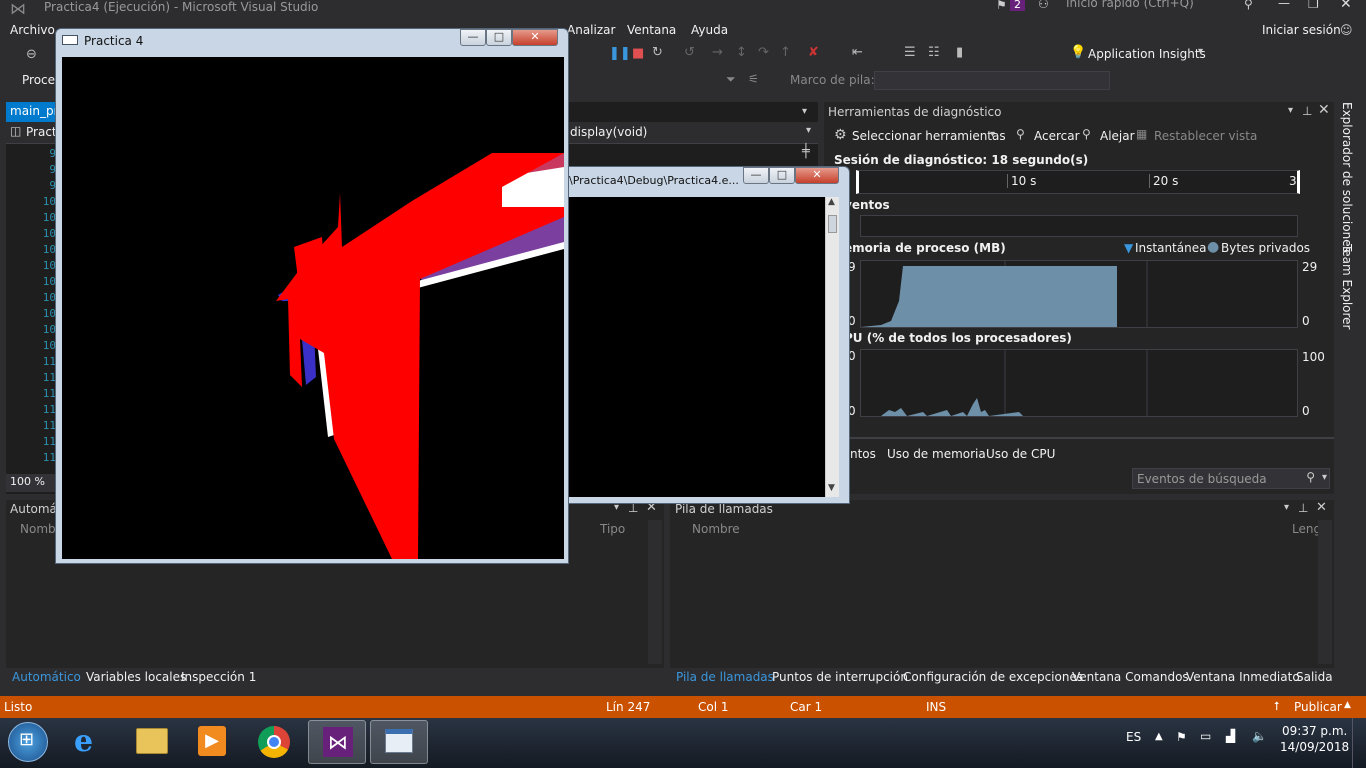 The width and height of the screenshot is (1366, 768). I want to click on chrome-icon, so click(274, 742).